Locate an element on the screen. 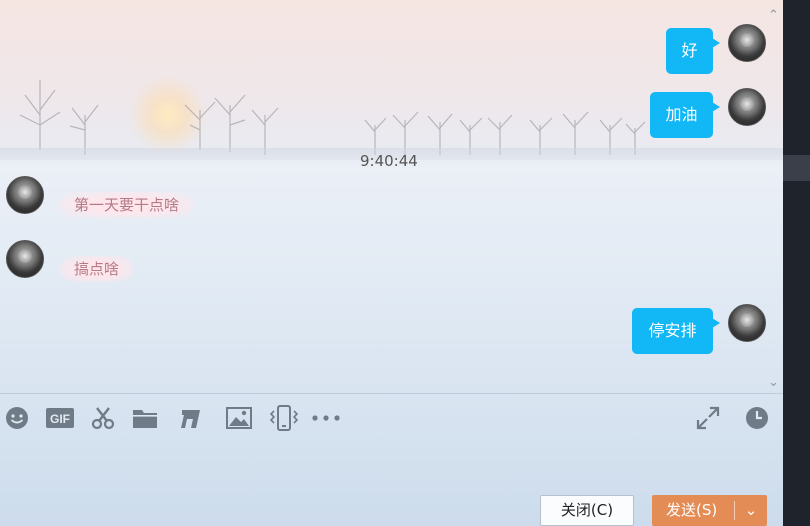 Image resolution: width=810 pixels, height=526 pixels. input-divider is located at coordinates (391, 393).